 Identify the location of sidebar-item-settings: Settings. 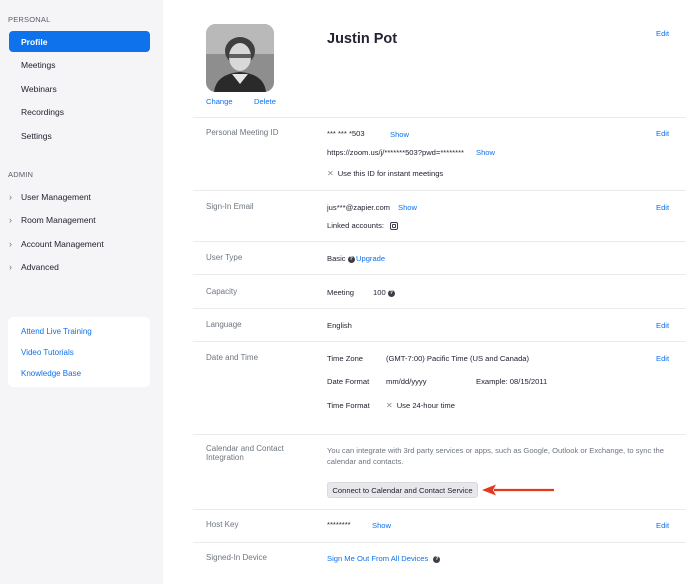
(79, 135).